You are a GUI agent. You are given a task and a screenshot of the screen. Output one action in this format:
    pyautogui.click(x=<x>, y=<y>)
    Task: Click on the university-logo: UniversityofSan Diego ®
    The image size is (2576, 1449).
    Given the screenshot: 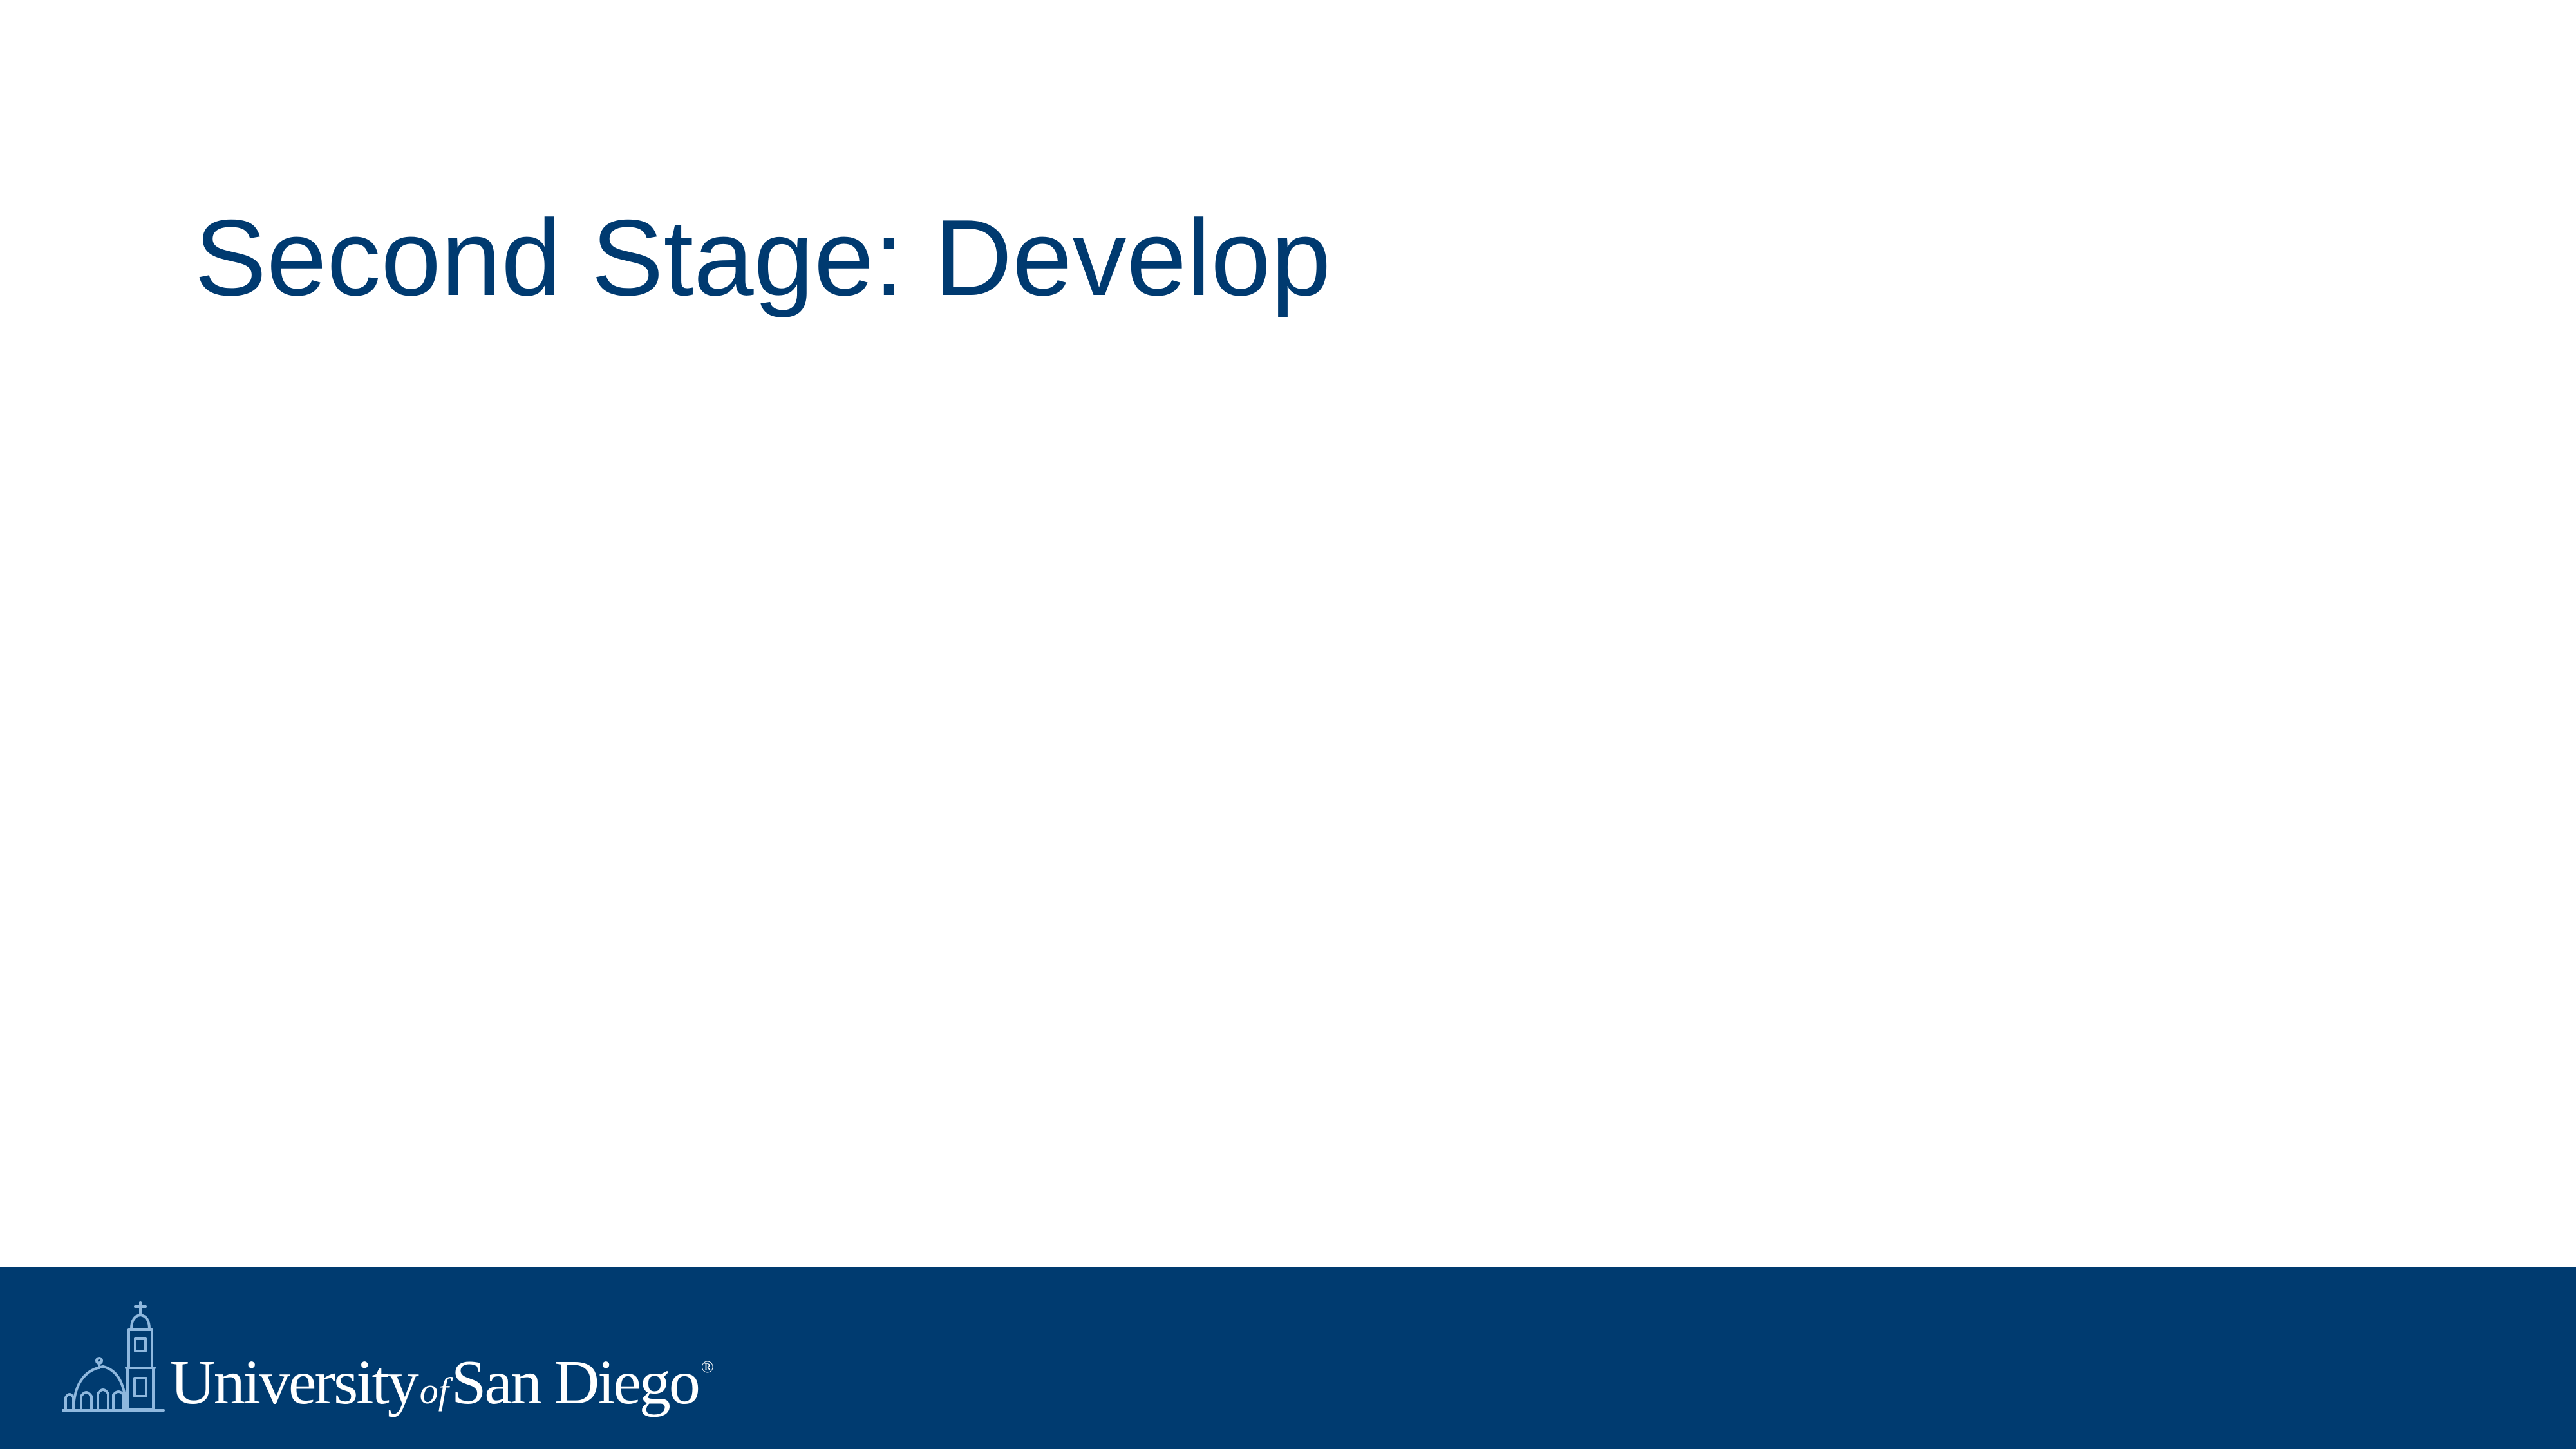 What is the action you would take?
    pyautogui.click(x=388, y=1366)
    